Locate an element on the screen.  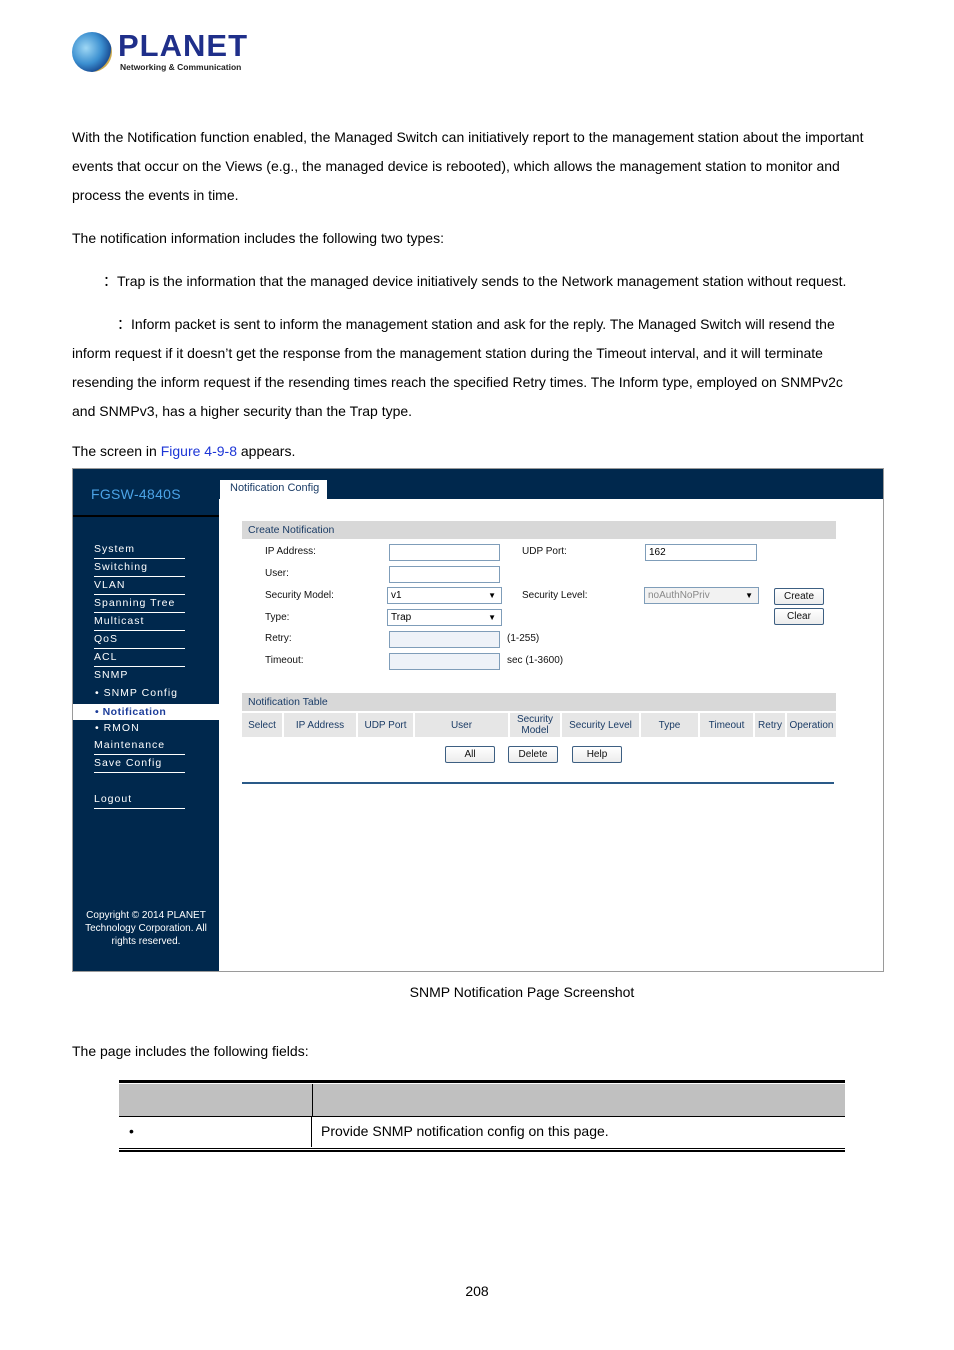
nav-spanning-tree: Spanning Tree is located at coordinates (139, 604).